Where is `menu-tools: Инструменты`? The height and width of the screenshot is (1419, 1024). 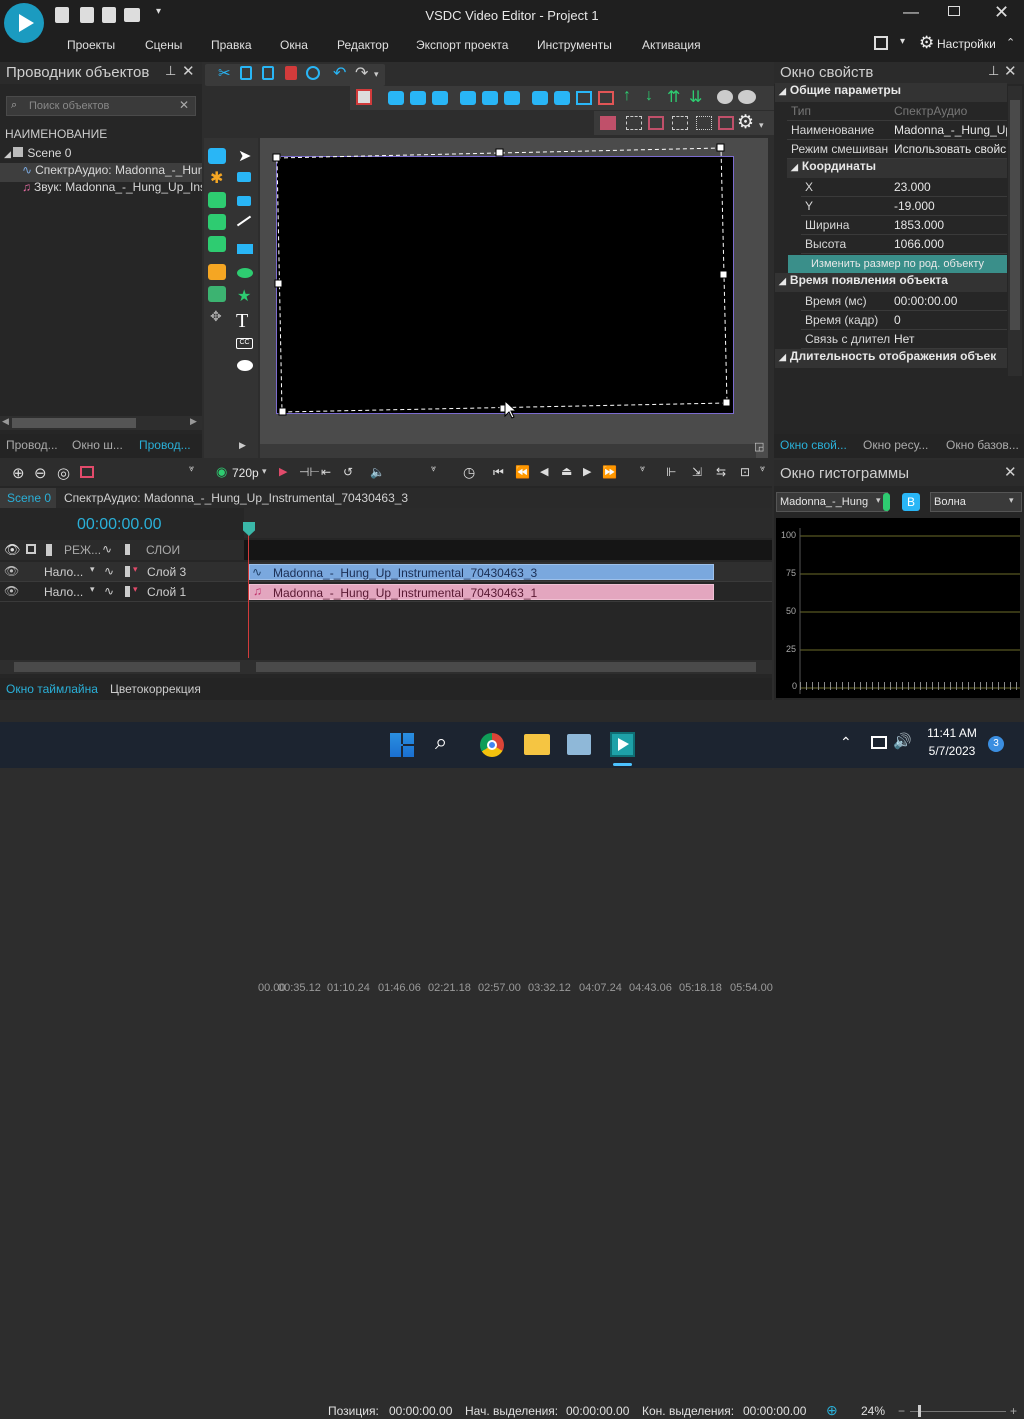 menu-tools: Инструменты is located at coordinates (574, 45).